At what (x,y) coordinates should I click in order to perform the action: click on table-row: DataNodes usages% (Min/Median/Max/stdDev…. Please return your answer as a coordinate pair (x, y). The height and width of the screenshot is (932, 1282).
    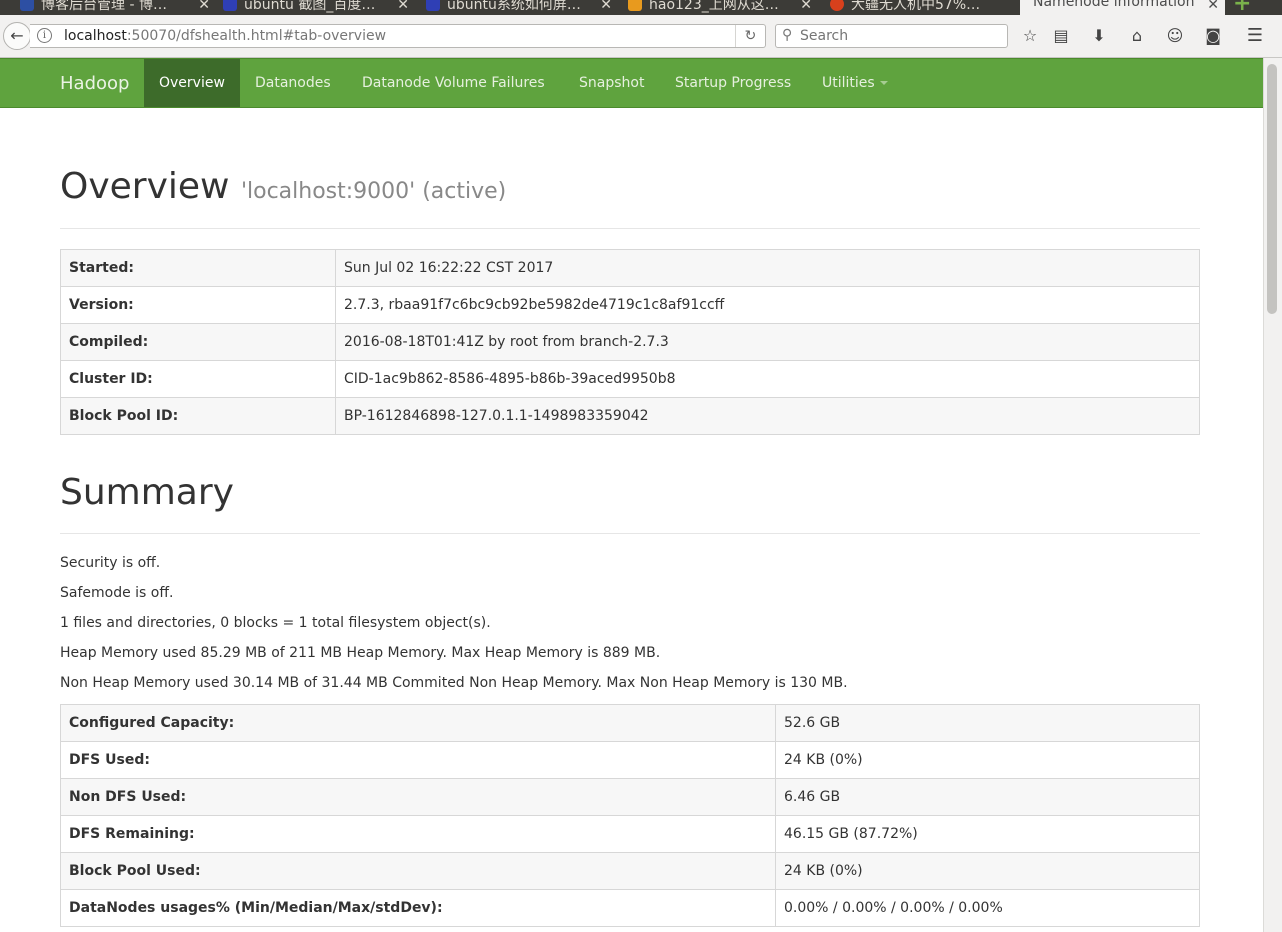
    Looking at the image, I should click on (630, 908).